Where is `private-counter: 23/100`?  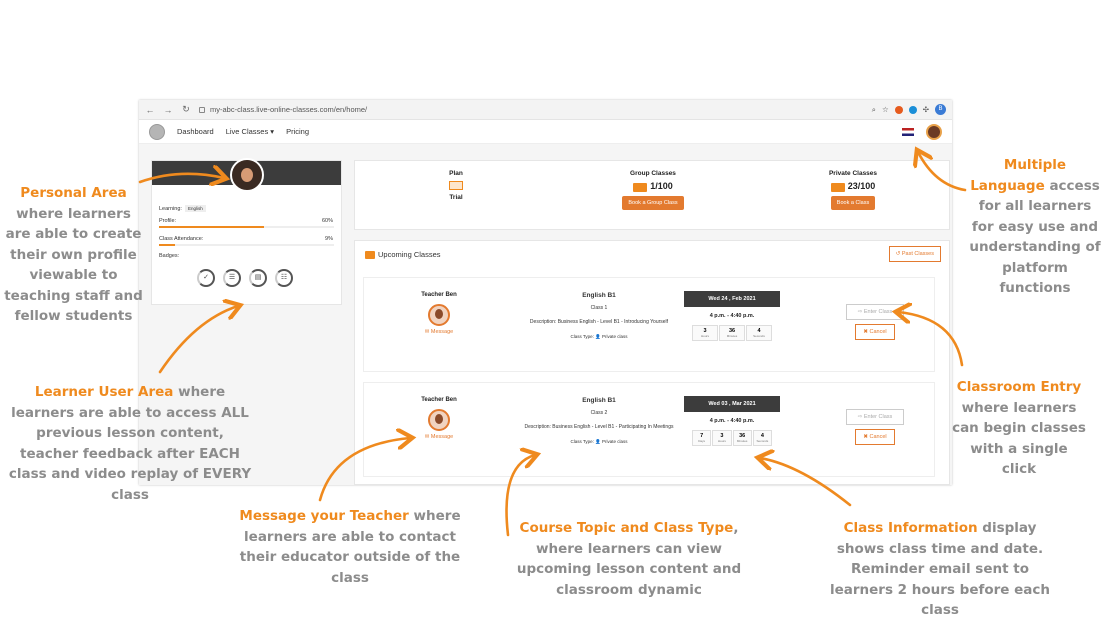 private-counter: 23/100 is located at coordinates (853, 186).